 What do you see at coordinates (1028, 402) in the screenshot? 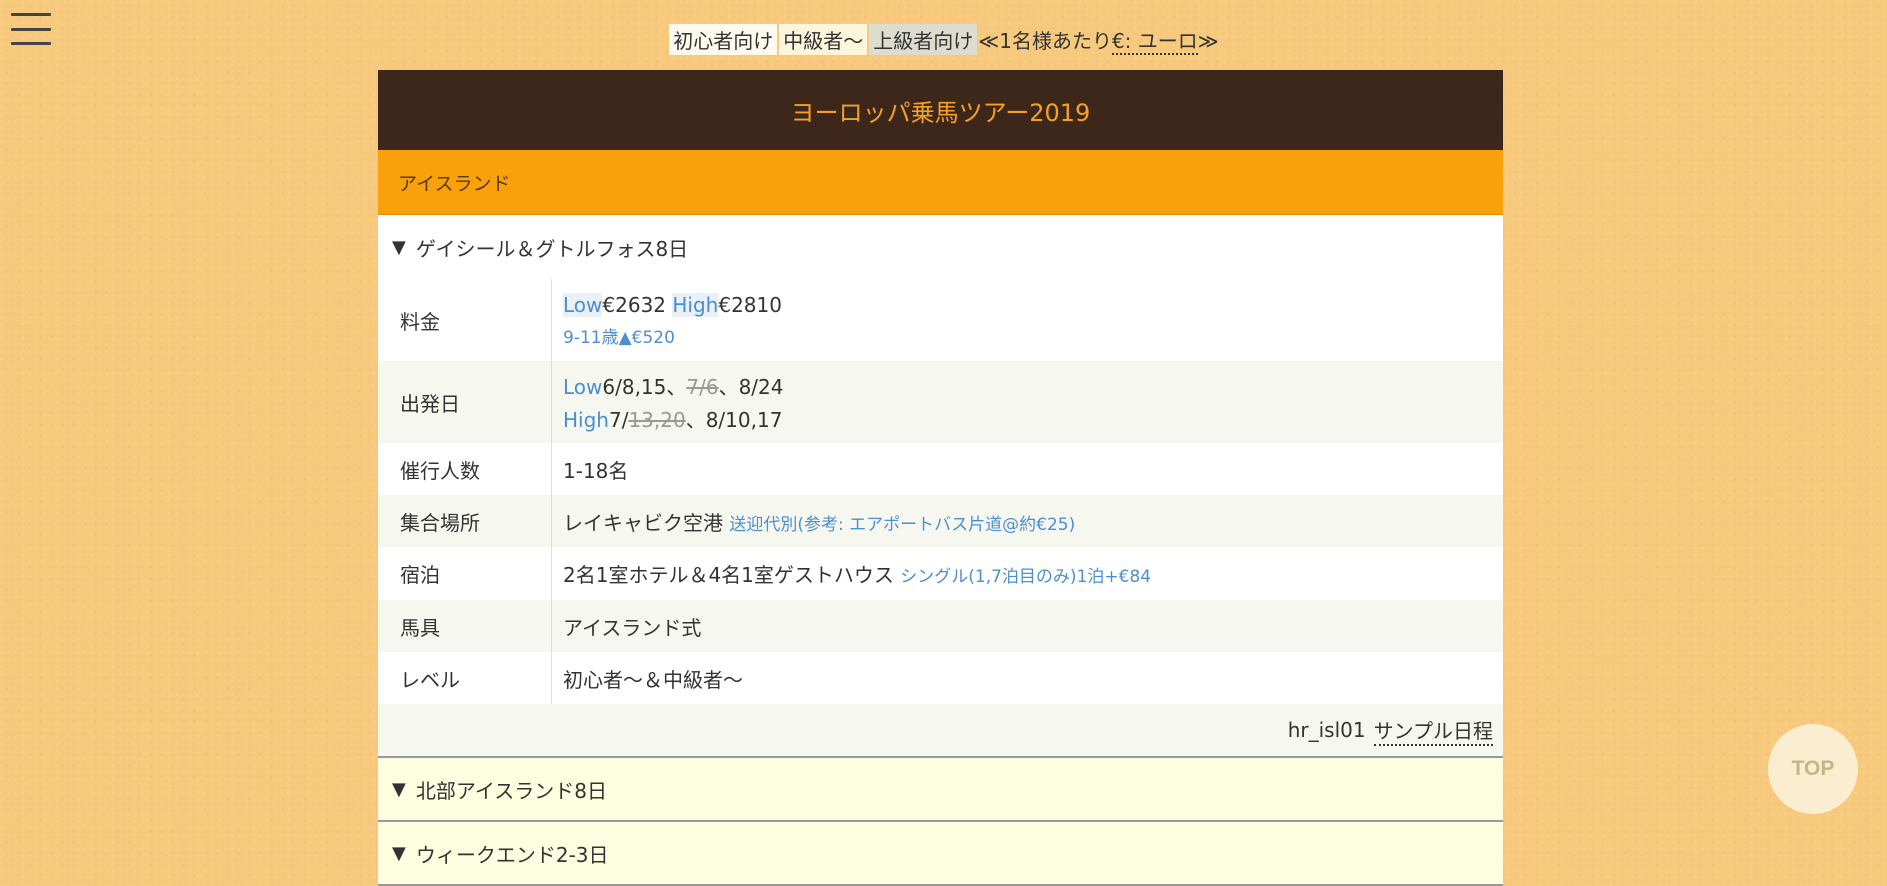
I see `departure-value: Low6/8,15、7/6、8/24 High7/13,20、8/10,17` at bounding box center [1028, 402].